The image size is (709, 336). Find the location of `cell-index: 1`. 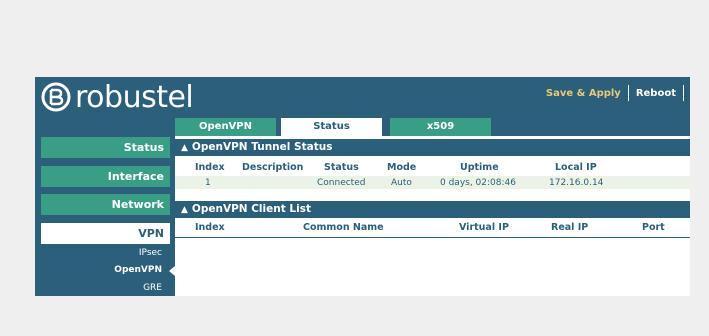

cell-index: 1 is located at coordinates (208, 183).